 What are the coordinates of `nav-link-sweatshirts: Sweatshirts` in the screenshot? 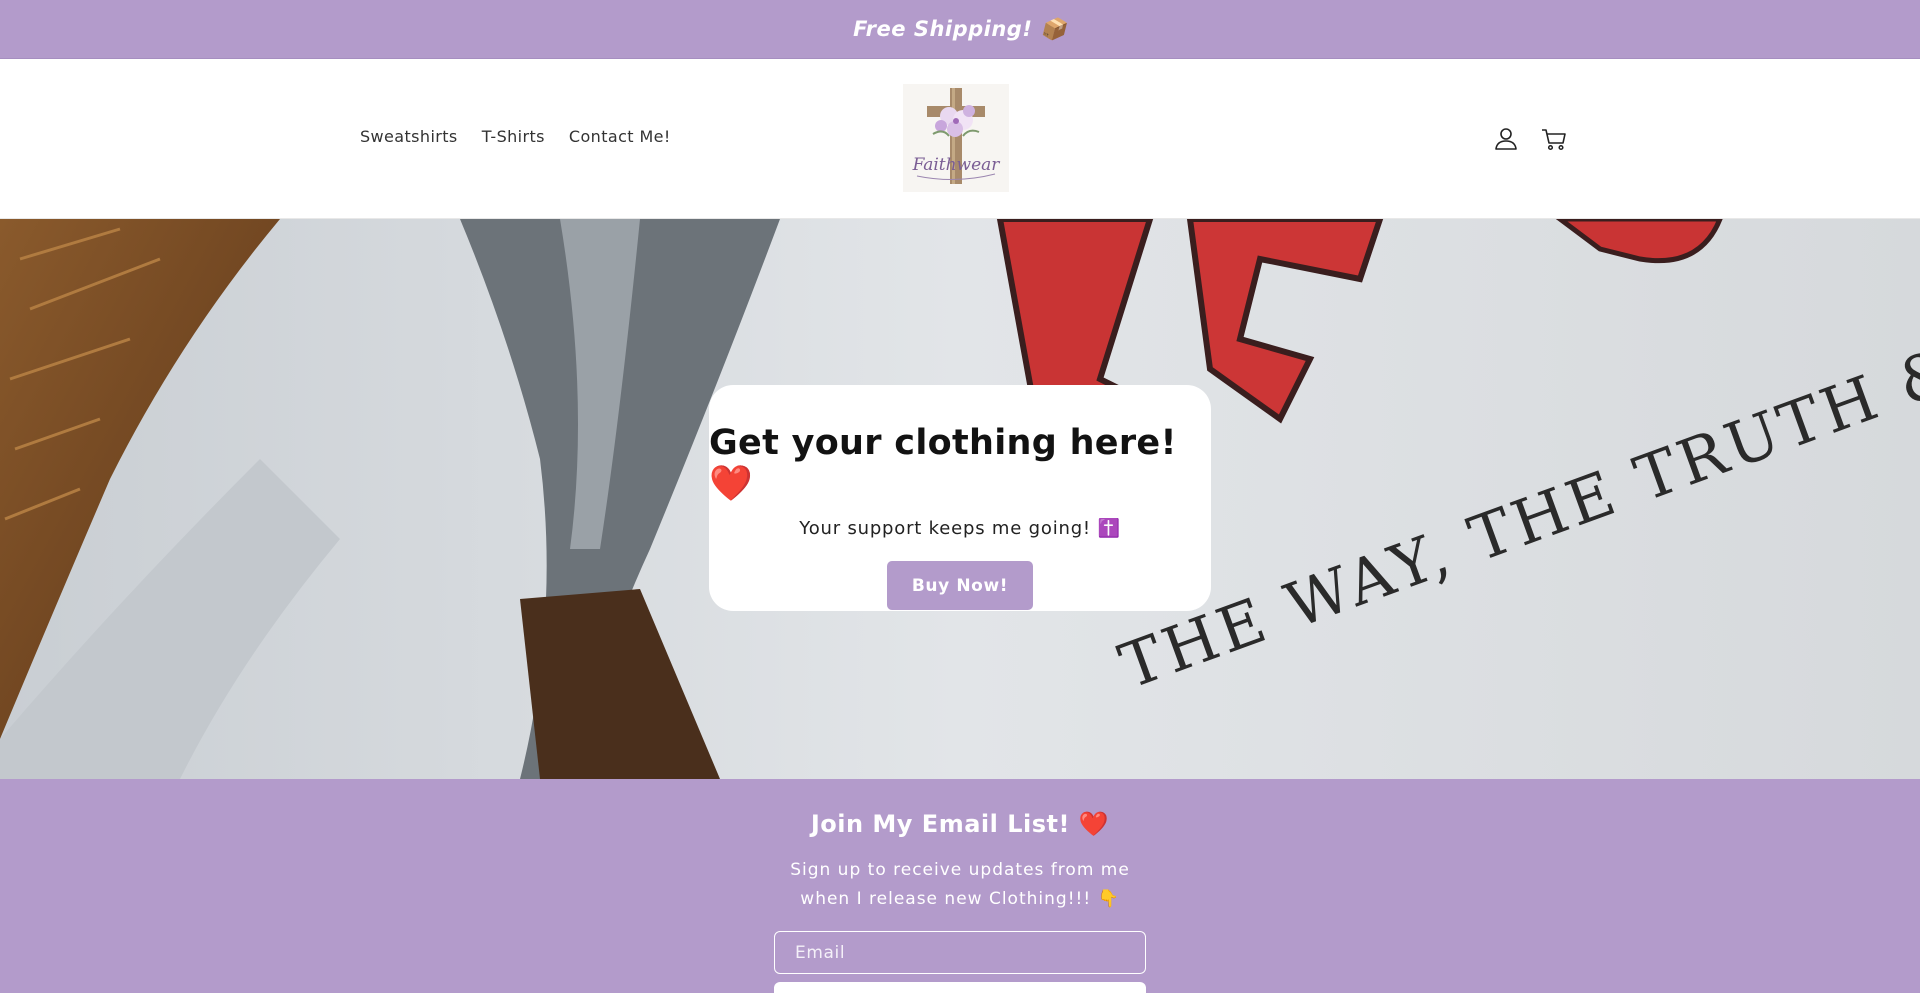 It's located at (409, 136).